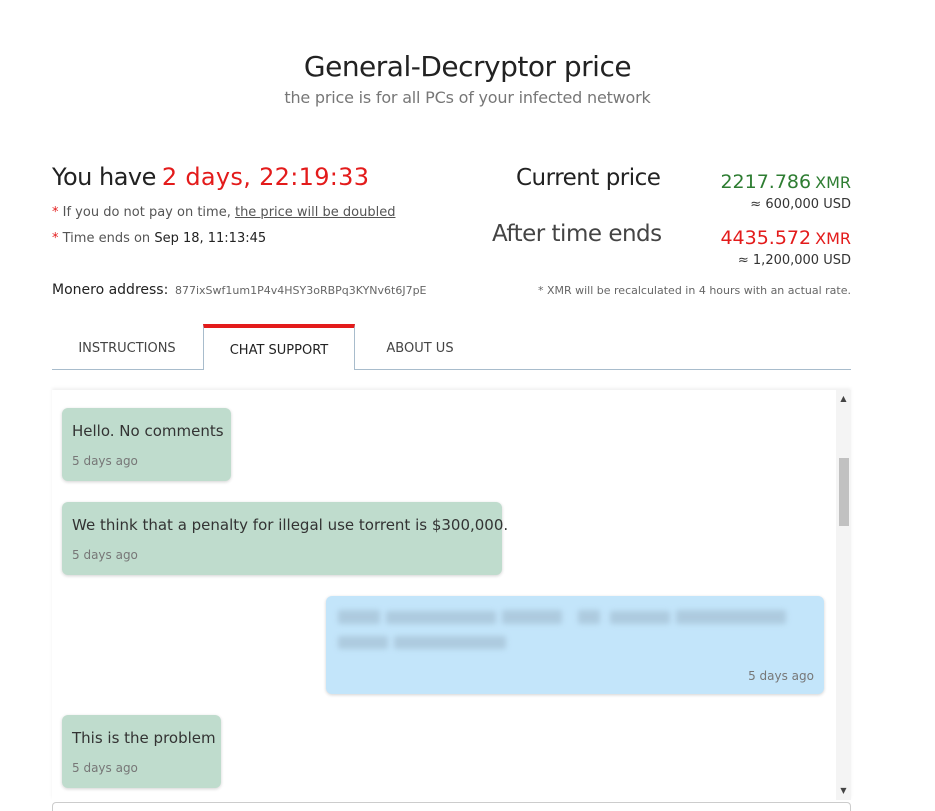  I want to click on monero-address-value: 877ixSwf1um1P4v4HSY3oRBPq3KYNv6t6J7pE, so click(301, 290).